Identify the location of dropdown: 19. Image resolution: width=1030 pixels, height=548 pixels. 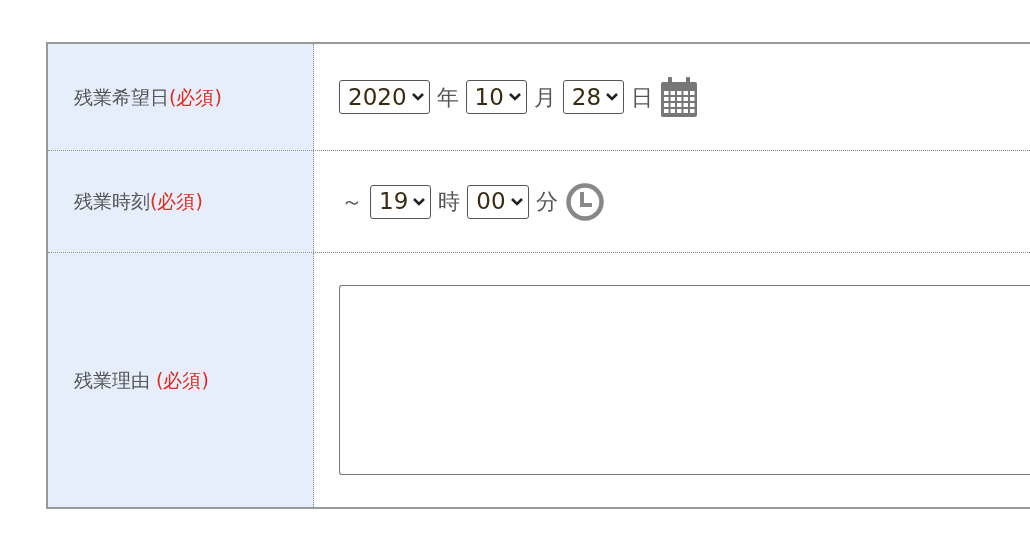
(401, 201).